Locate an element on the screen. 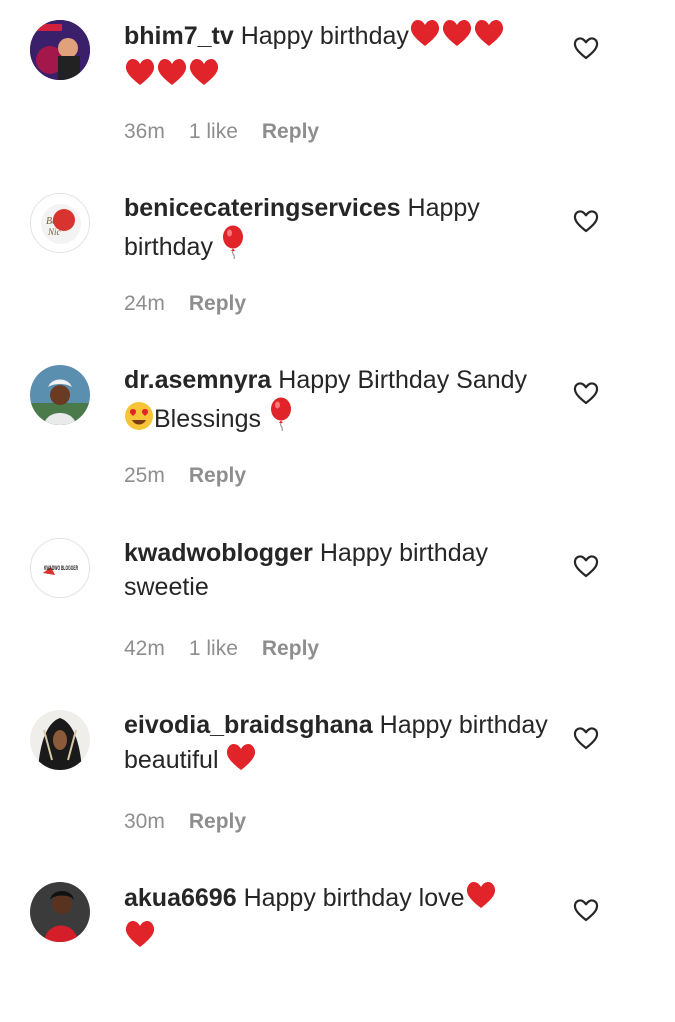 This screenshot has height=1022, width=675. comment-username: akua6696 is located at coordinates (180, 898).